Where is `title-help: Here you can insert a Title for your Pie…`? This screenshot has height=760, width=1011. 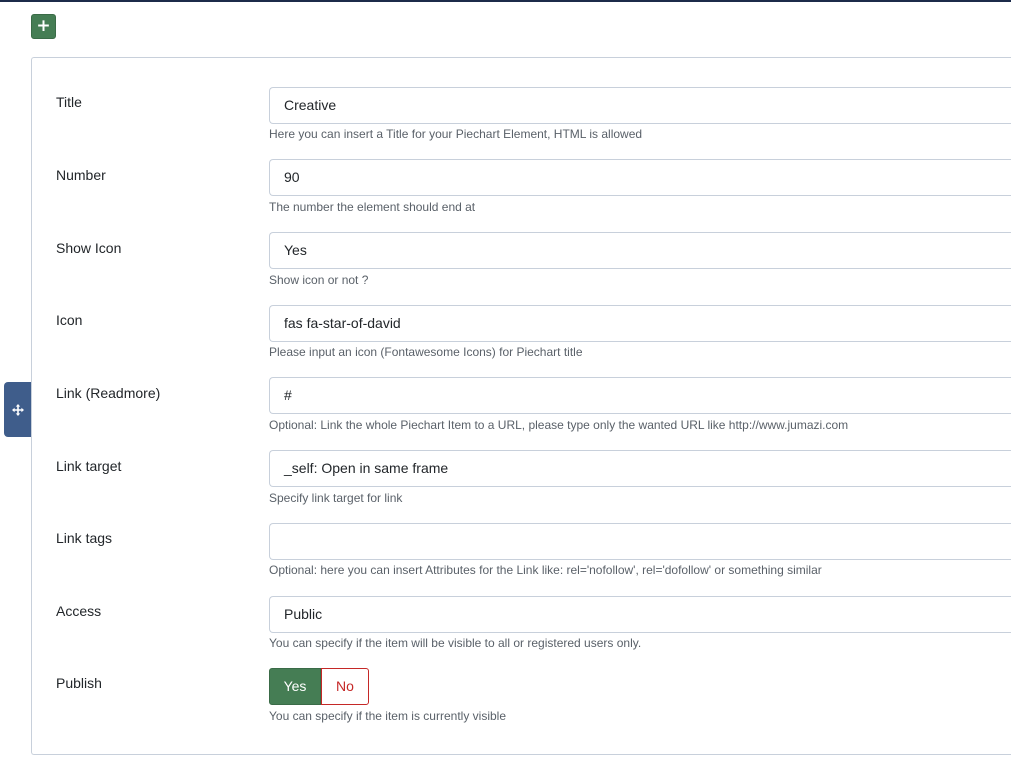
title-help: Here you can insert a Title for your Pie… is located at coordinates (456, 134).